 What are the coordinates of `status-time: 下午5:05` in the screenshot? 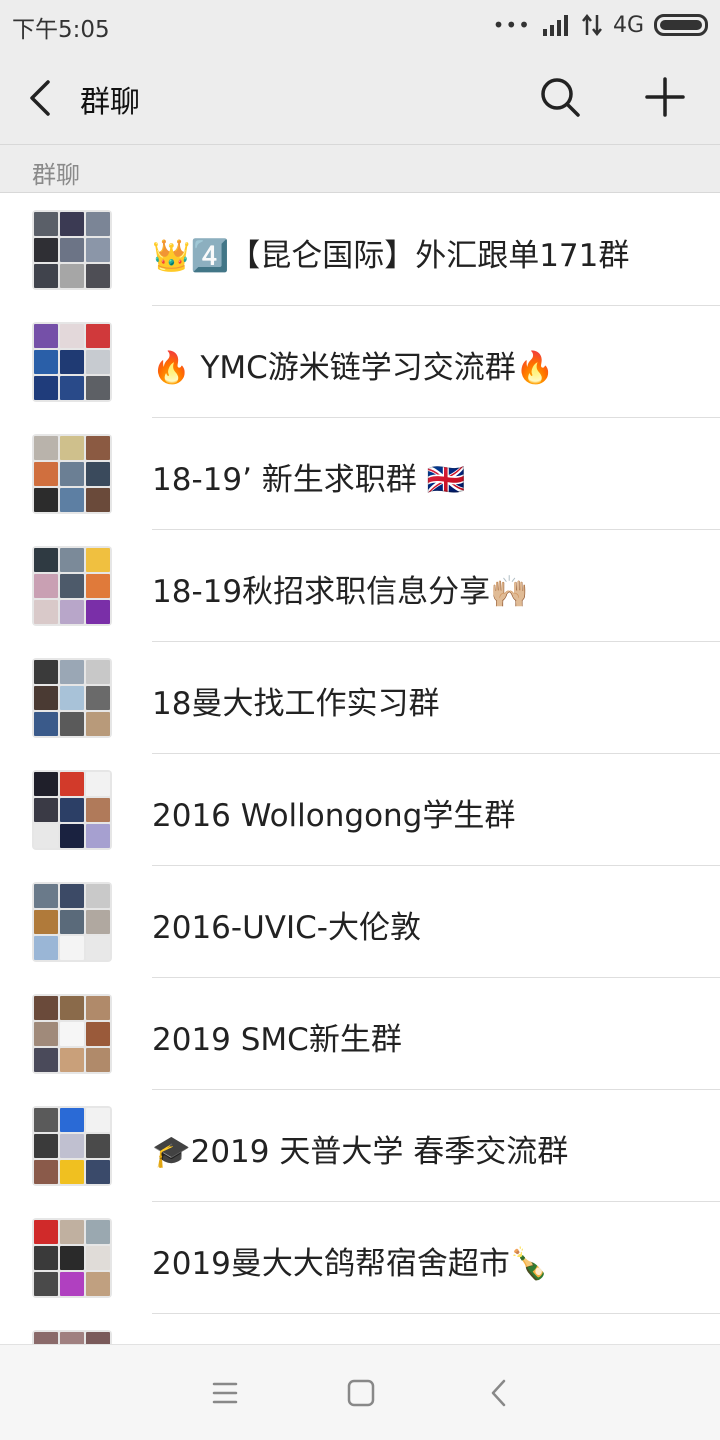 It's located at (61, 30).